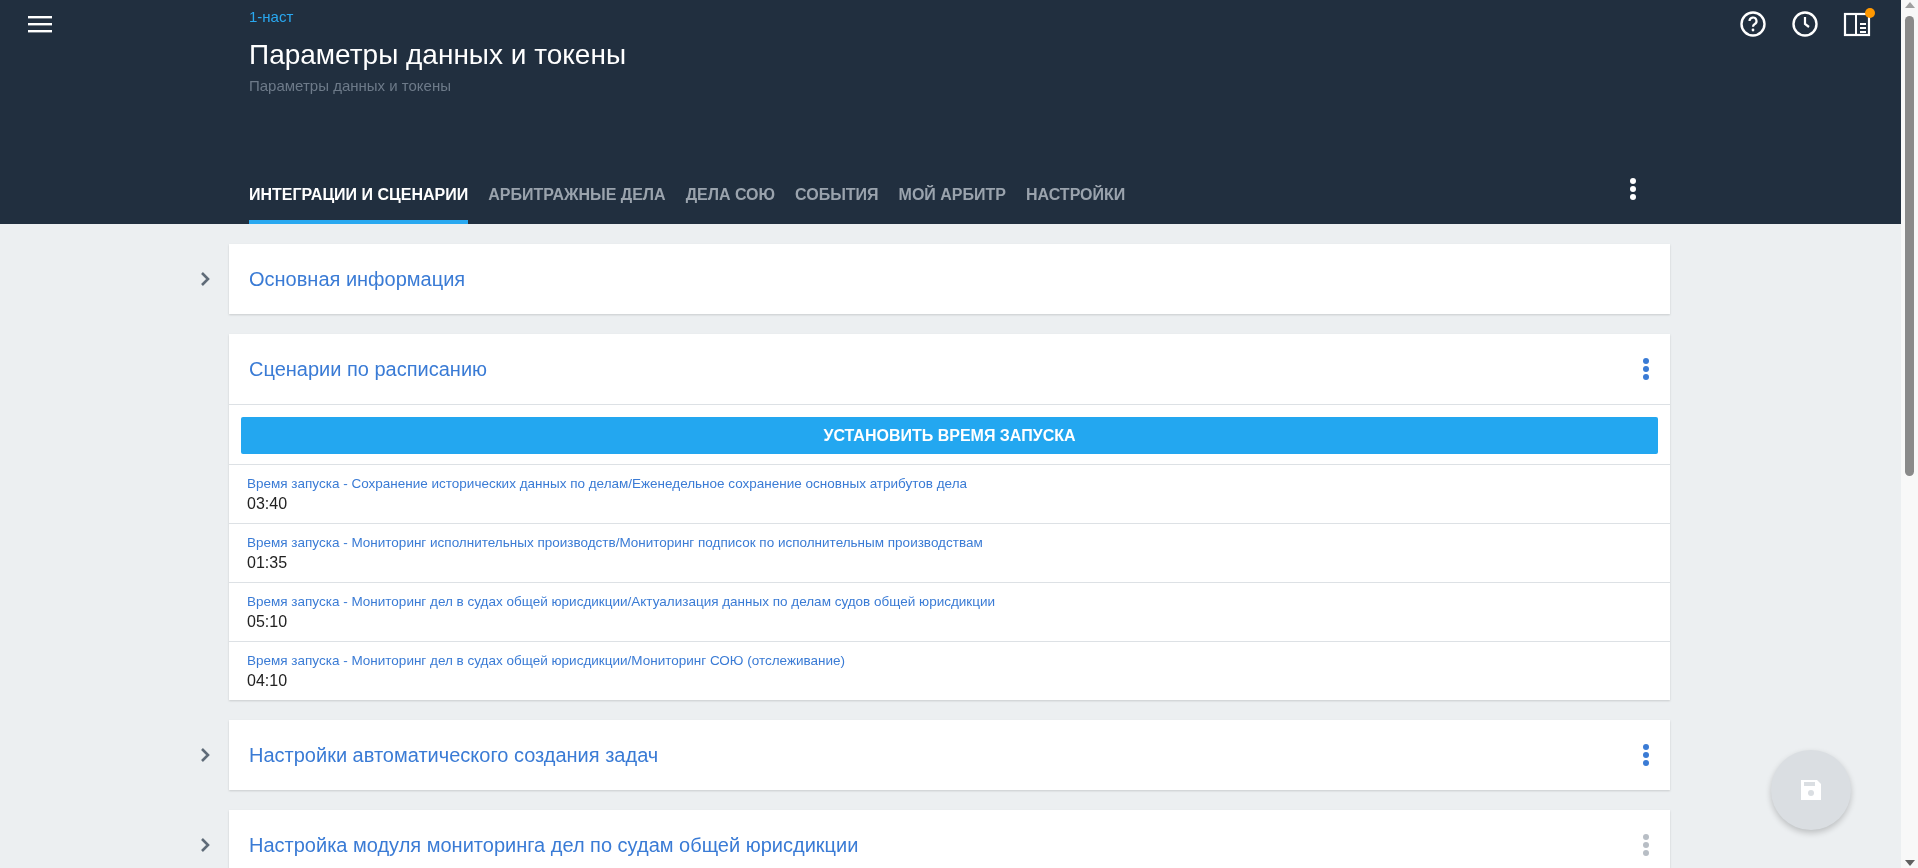 This screenshot has height=868, width=1918. What do you see at coordinates (622, 601) in the screenshot?
I see `field-label: Время запуска - Мониторинг дел в судах общей юрисдикции/Актуализация данных по делам судов общей юрисдикции` at bounding box center [622, 601].